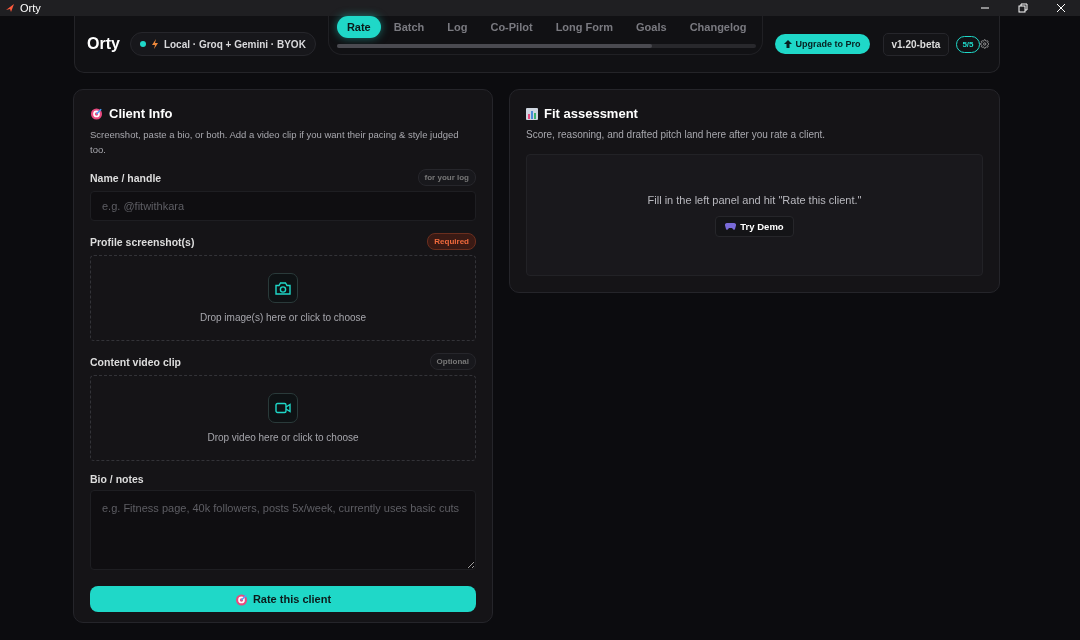  I want to click on drop-zone-hint: Drop video here or click to choose, so click(283, 437).